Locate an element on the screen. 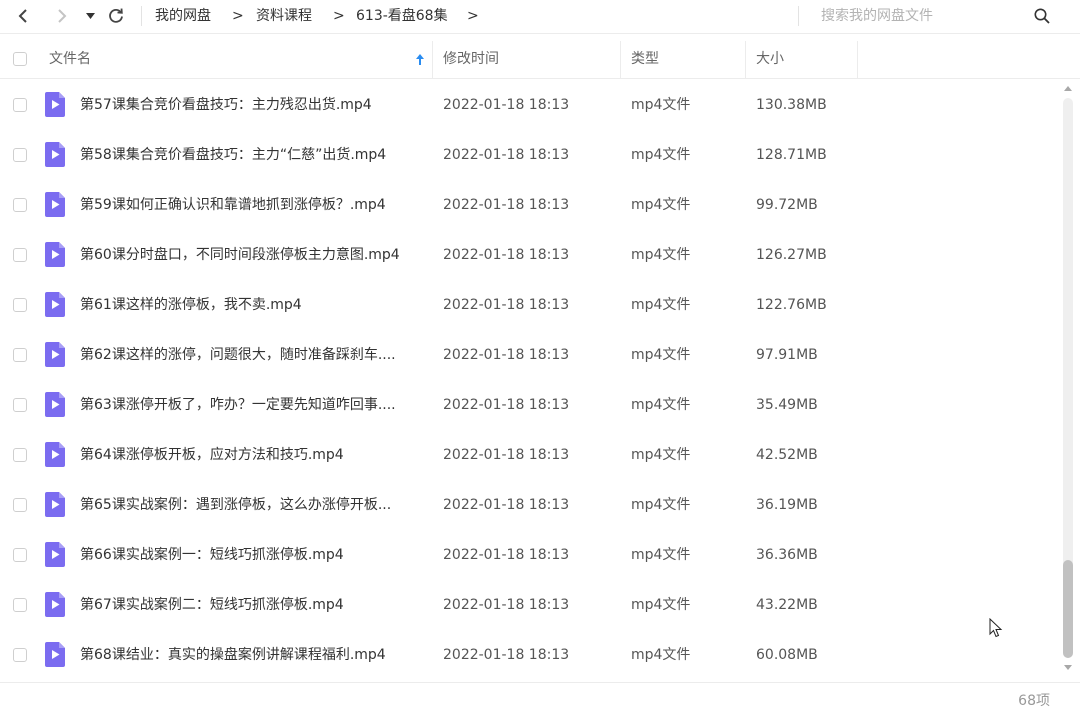 Image resolution: width=1080 pixels, height=719 pixels. file-size: 43.22MB is located at coordinates (787, 605).